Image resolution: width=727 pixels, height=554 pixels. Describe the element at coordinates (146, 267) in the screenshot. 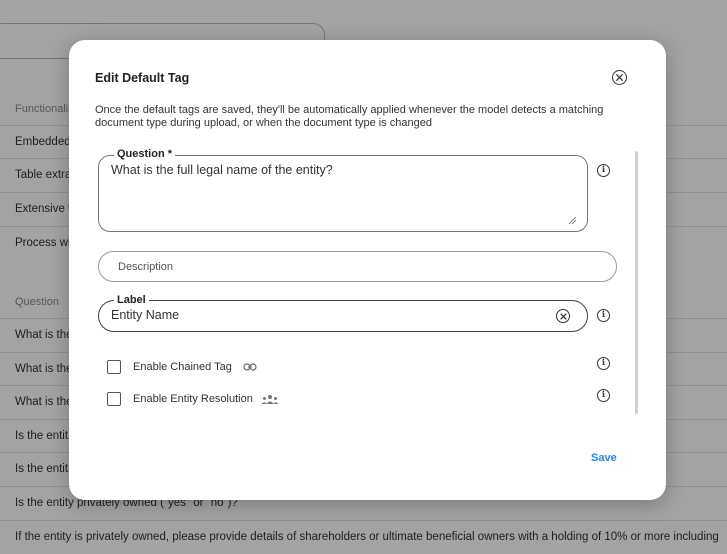

I see `description-placeholder: Description` at that location.